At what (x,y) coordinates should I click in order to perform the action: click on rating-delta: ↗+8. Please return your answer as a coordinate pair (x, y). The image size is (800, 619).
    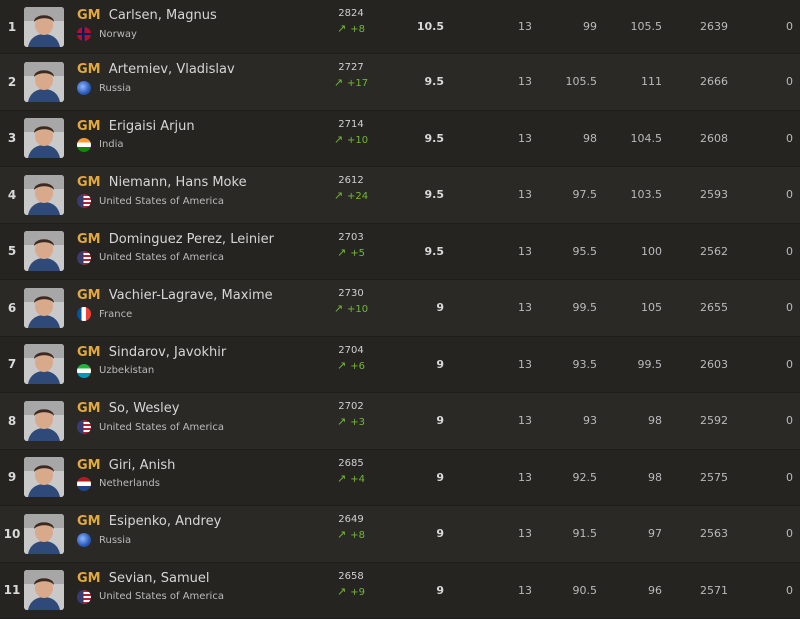
    Looking at the image, I should click on (351, 535).